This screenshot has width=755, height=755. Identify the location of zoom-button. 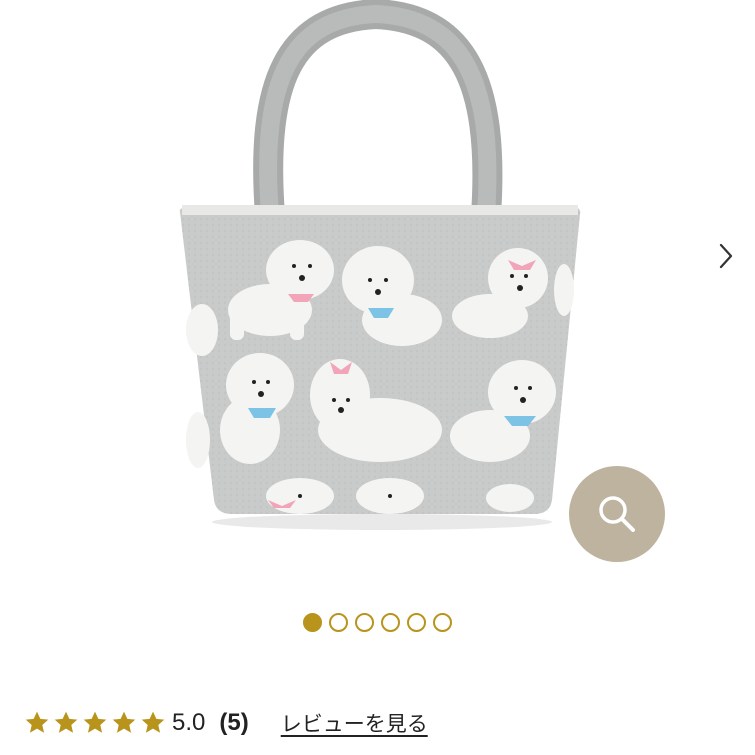
(617, 514).